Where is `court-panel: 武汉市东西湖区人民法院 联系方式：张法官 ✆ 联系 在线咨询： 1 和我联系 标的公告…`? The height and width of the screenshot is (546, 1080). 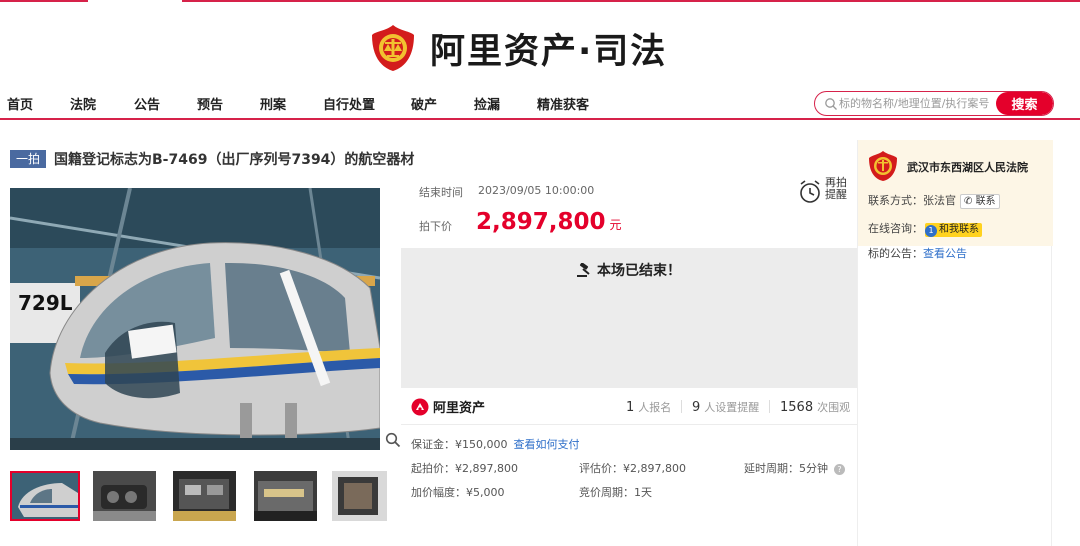
court-panel: 武汉市东西湖区人民法院 联系方式：张法官 ✆ 联系 在线咨询： 1 和我联系 标的公告… is located at coordinates (955, 343).